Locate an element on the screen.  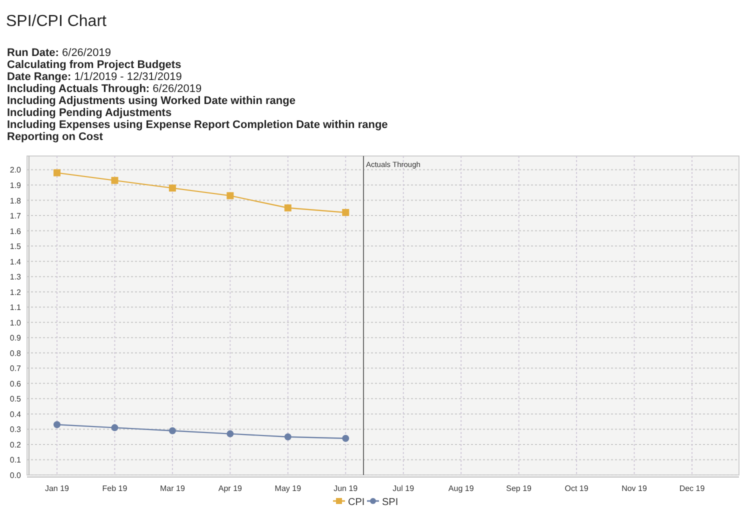
y-axis-label: 0.5 is located at coordinates (15, 399).